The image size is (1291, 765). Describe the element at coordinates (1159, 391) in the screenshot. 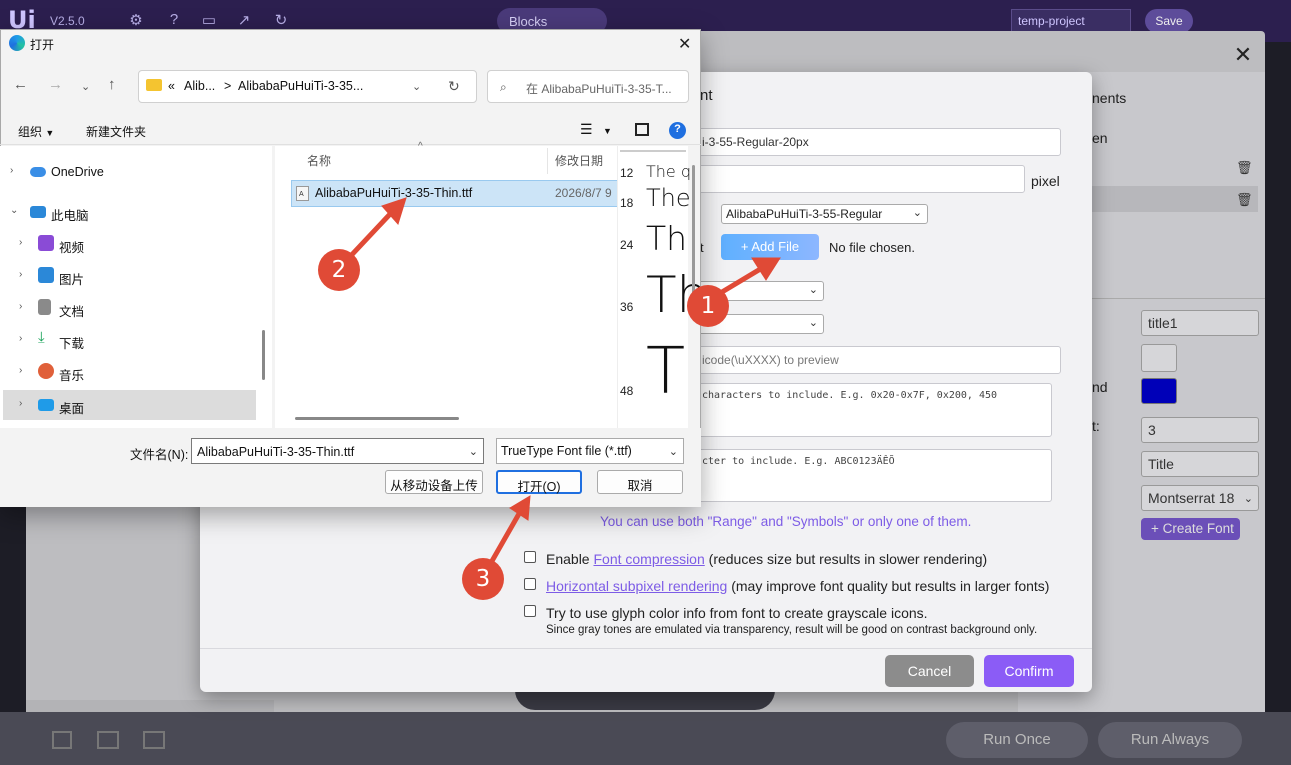

I see `color-swatch-background` at that location.